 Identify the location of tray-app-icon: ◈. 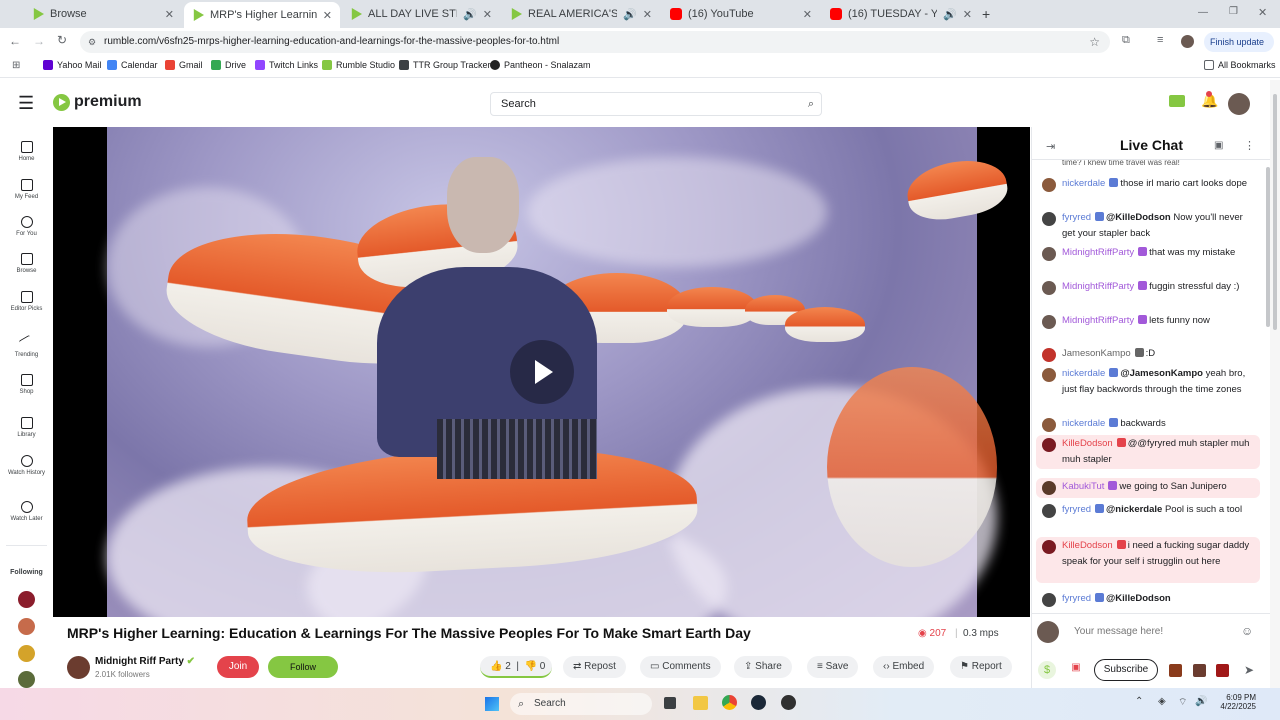
(1162, 701).